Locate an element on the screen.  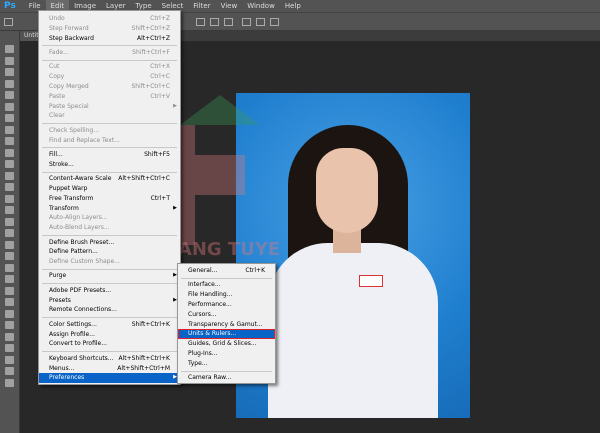
menu-item-label: Copy is located at coordinates (57, 77).